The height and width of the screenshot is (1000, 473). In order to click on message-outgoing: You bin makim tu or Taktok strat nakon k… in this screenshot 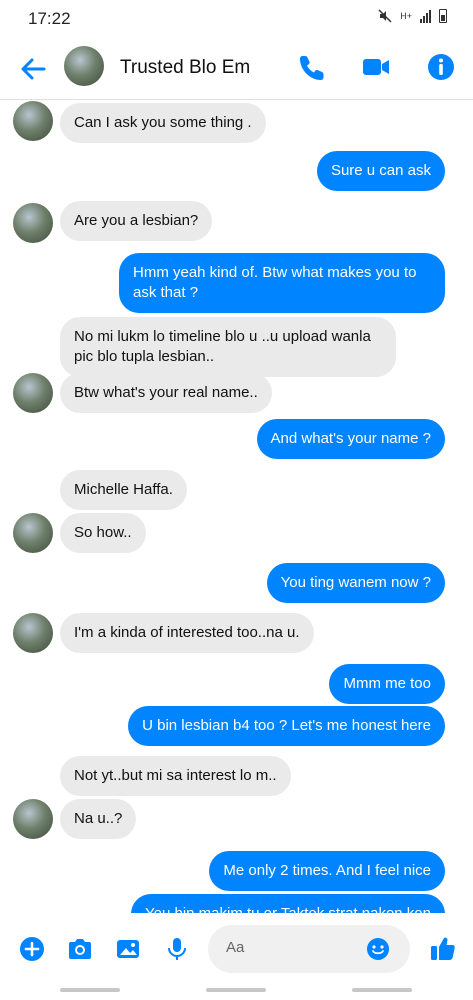, I will do `click(288, 903)`.